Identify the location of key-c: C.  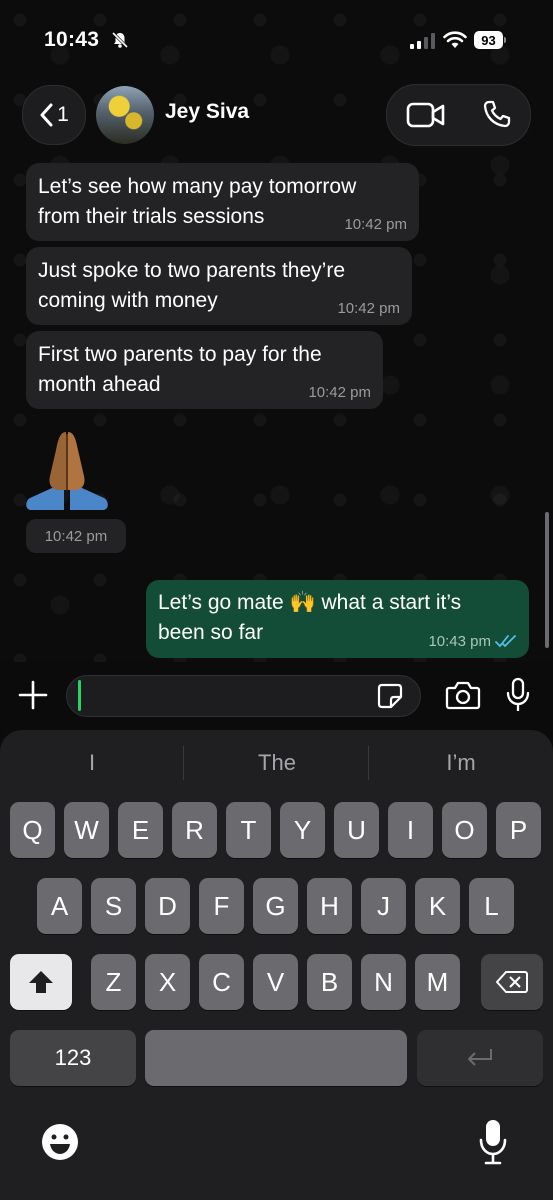
(221, 982).